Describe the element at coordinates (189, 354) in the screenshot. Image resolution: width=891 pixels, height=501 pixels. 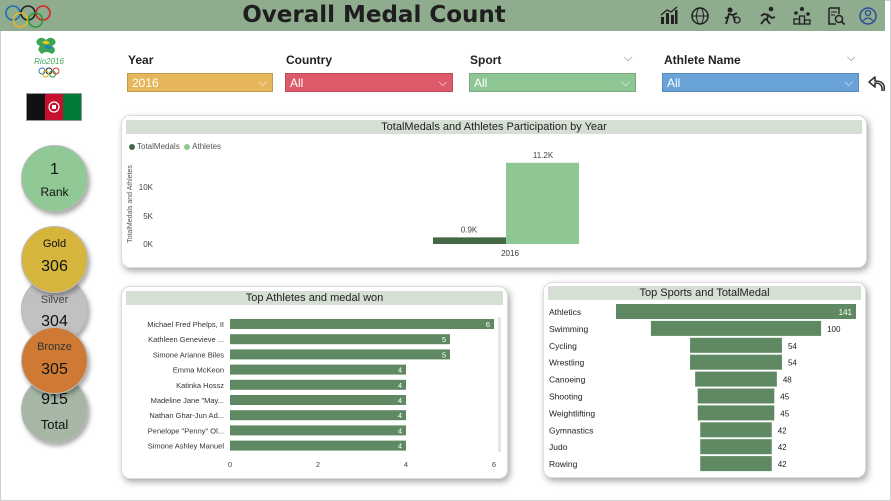
I see `athlete-name-label: Simone Arianne Biles` at that location.